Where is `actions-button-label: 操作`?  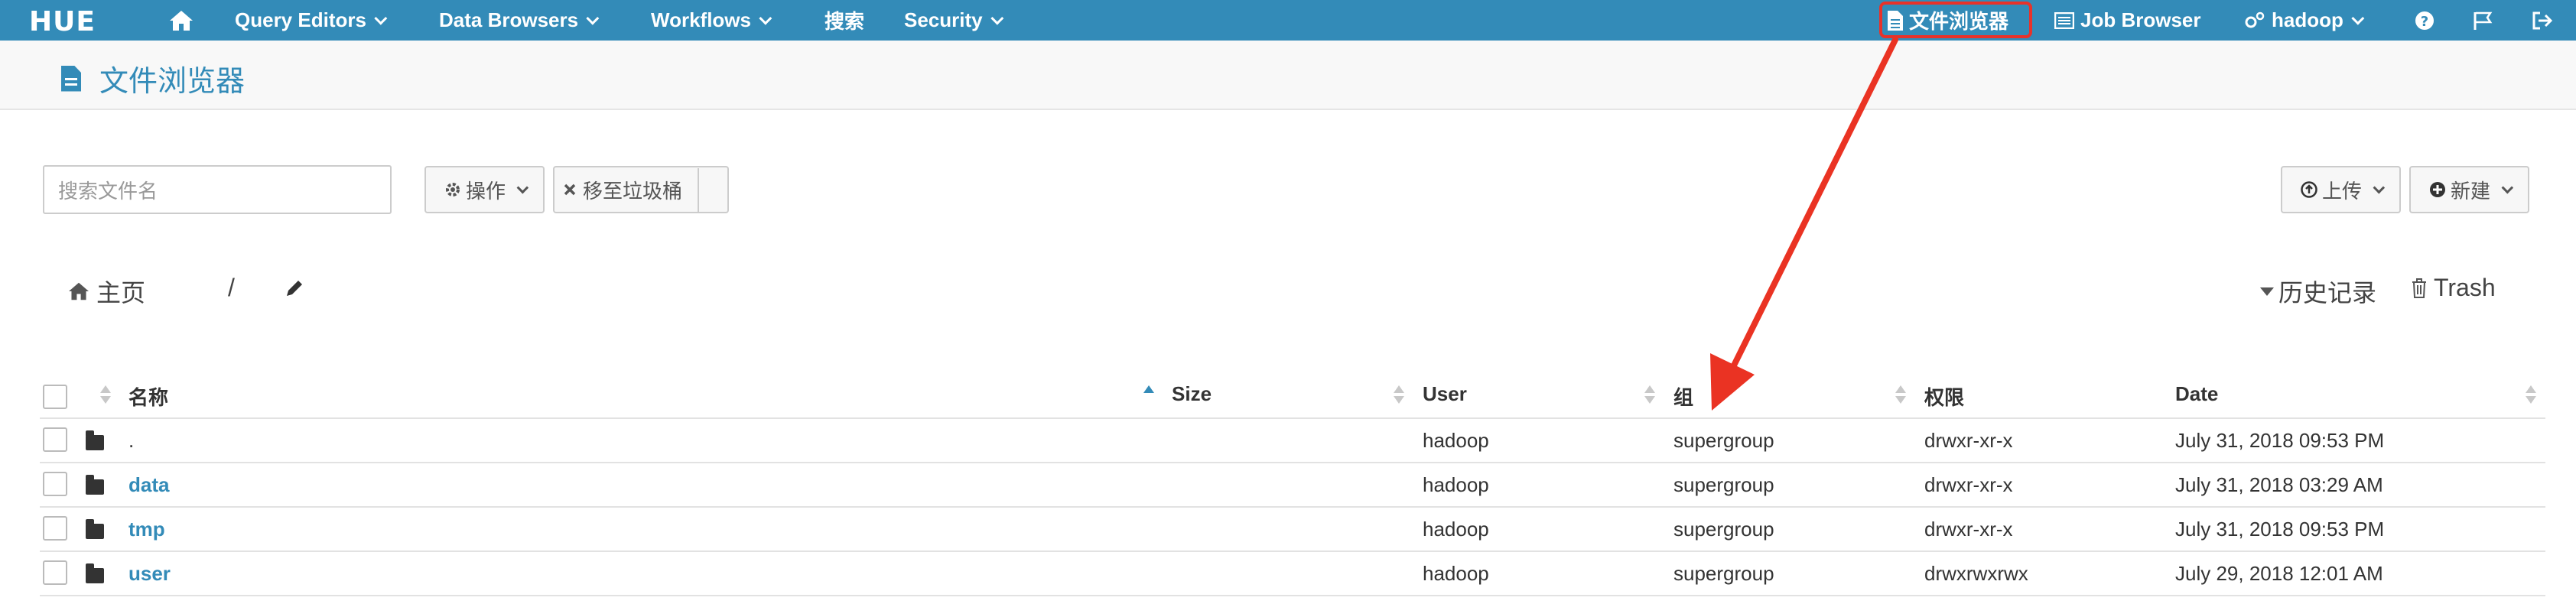 actions-button-label: 操作 is located at coordinates (485, 191).